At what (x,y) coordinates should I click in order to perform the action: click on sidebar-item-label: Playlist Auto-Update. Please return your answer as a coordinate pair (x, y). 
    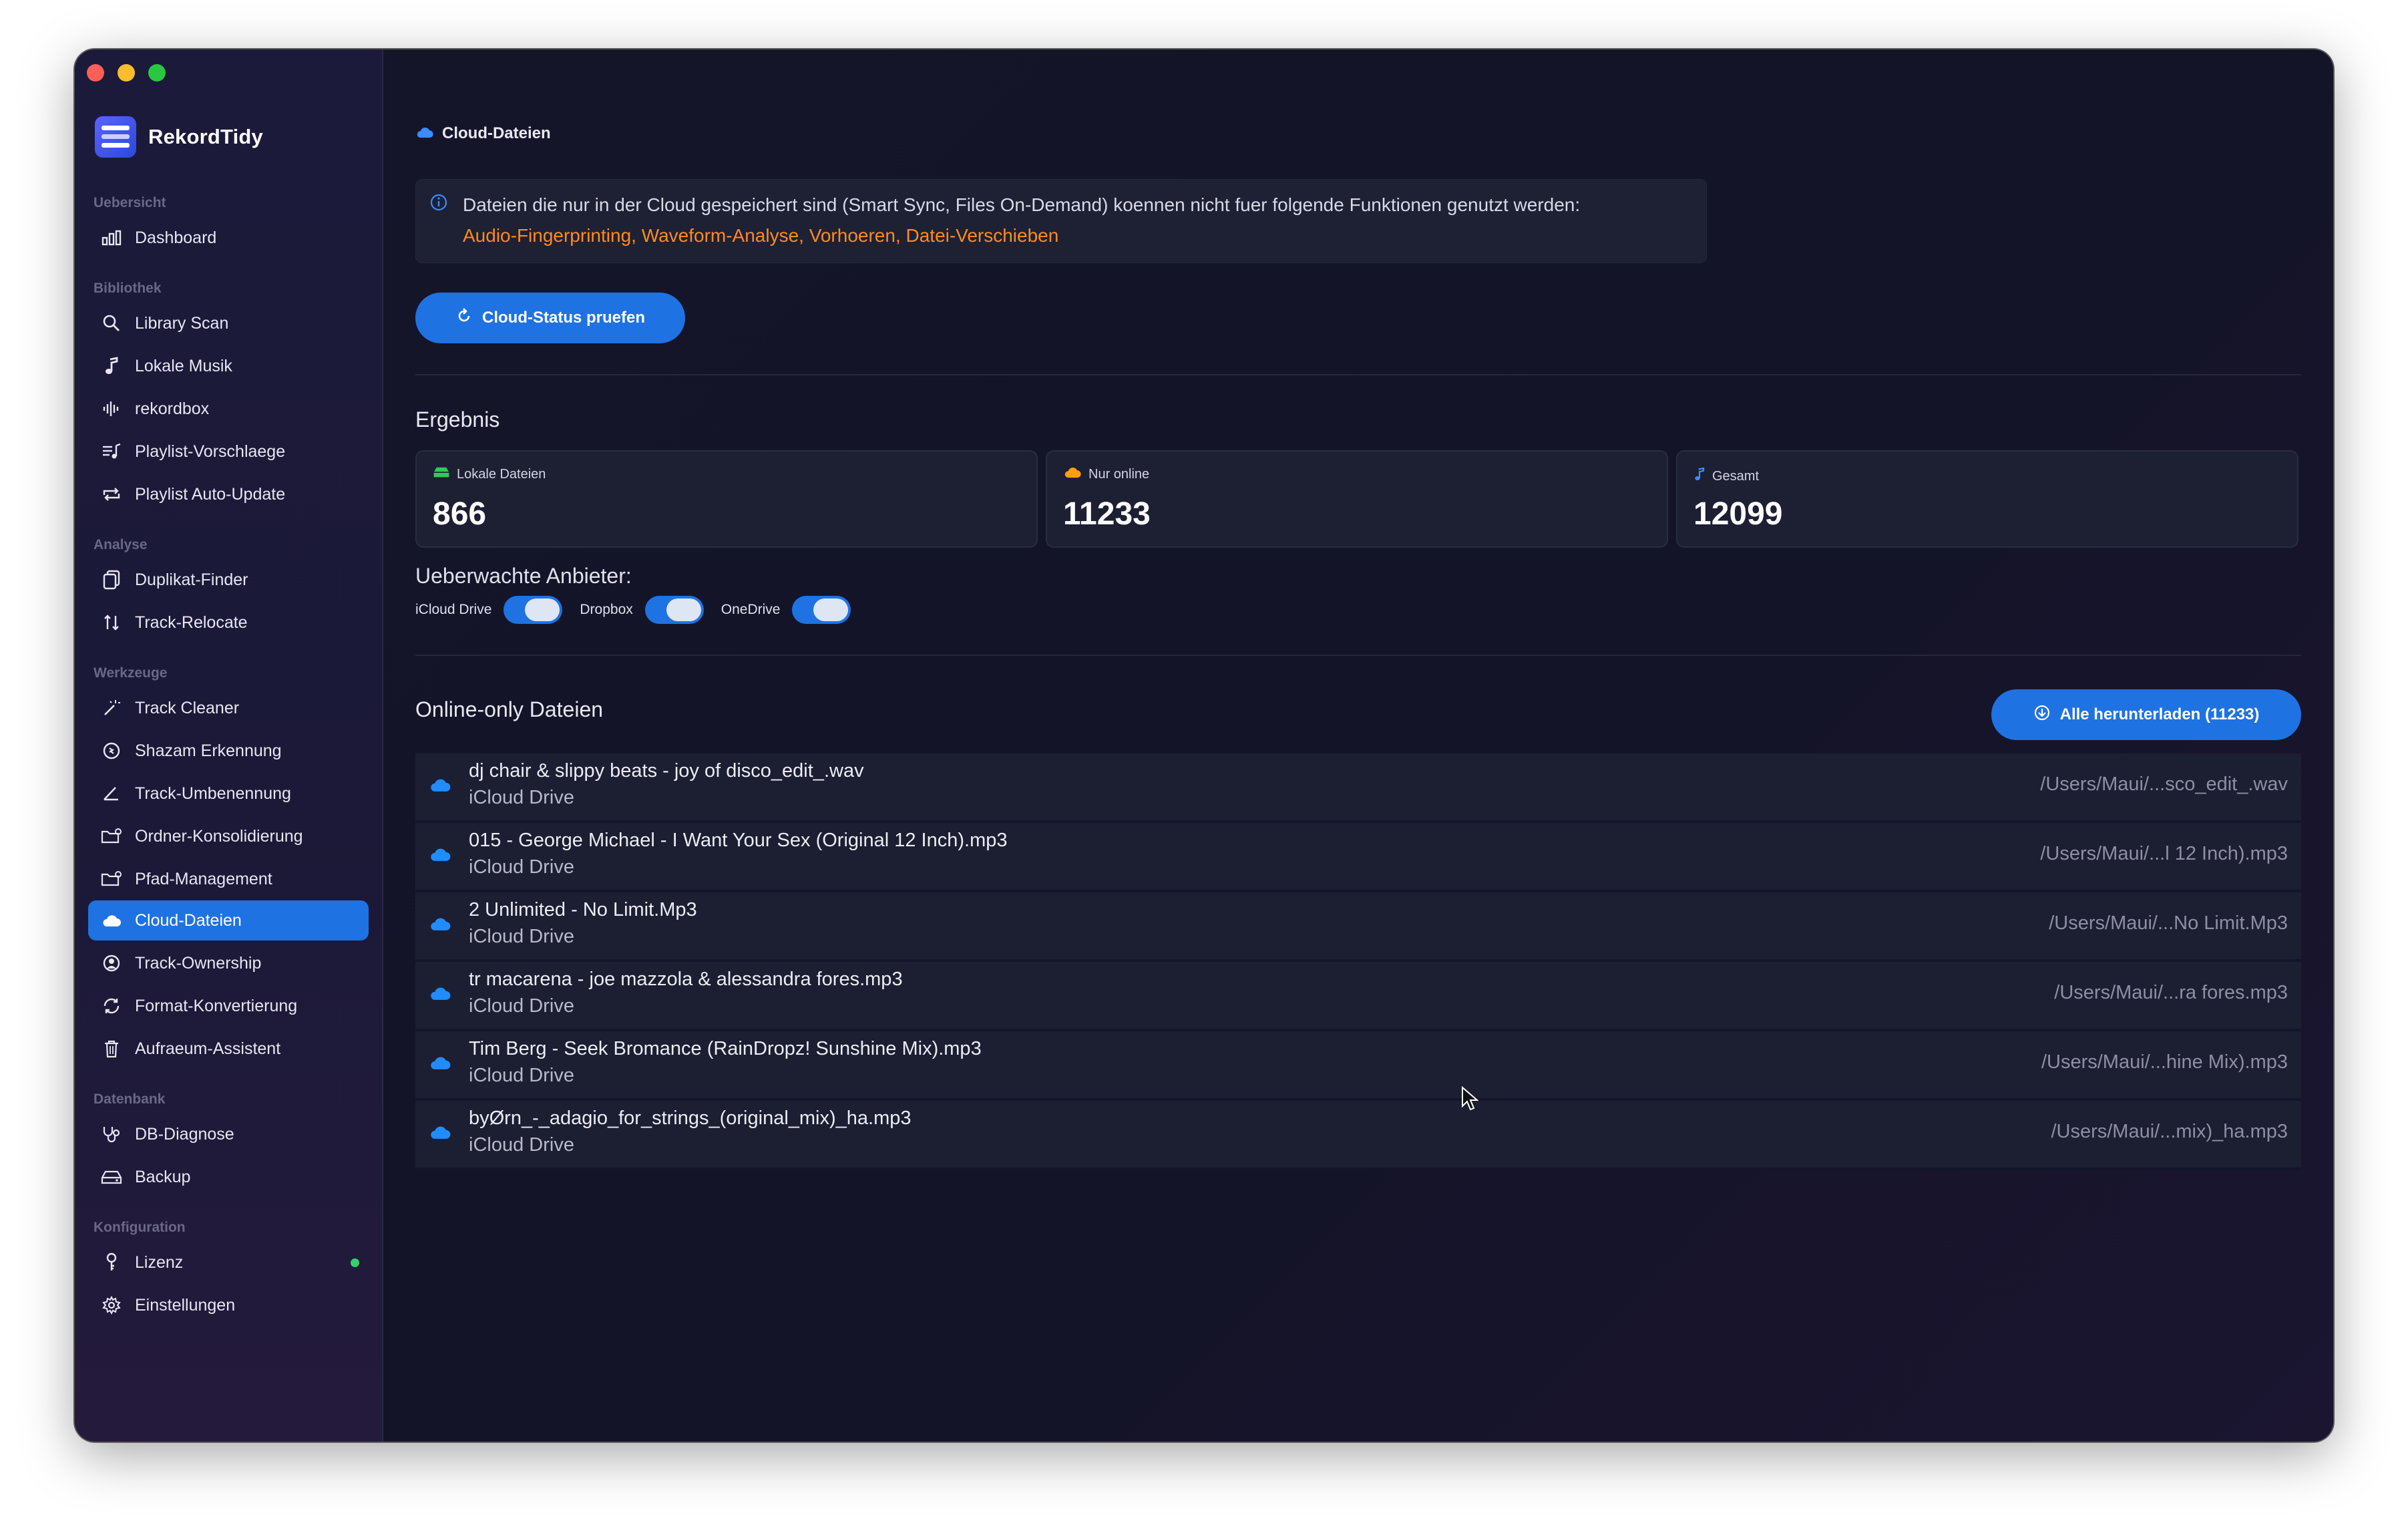
    Looking at the image, I should click on (210, 494).